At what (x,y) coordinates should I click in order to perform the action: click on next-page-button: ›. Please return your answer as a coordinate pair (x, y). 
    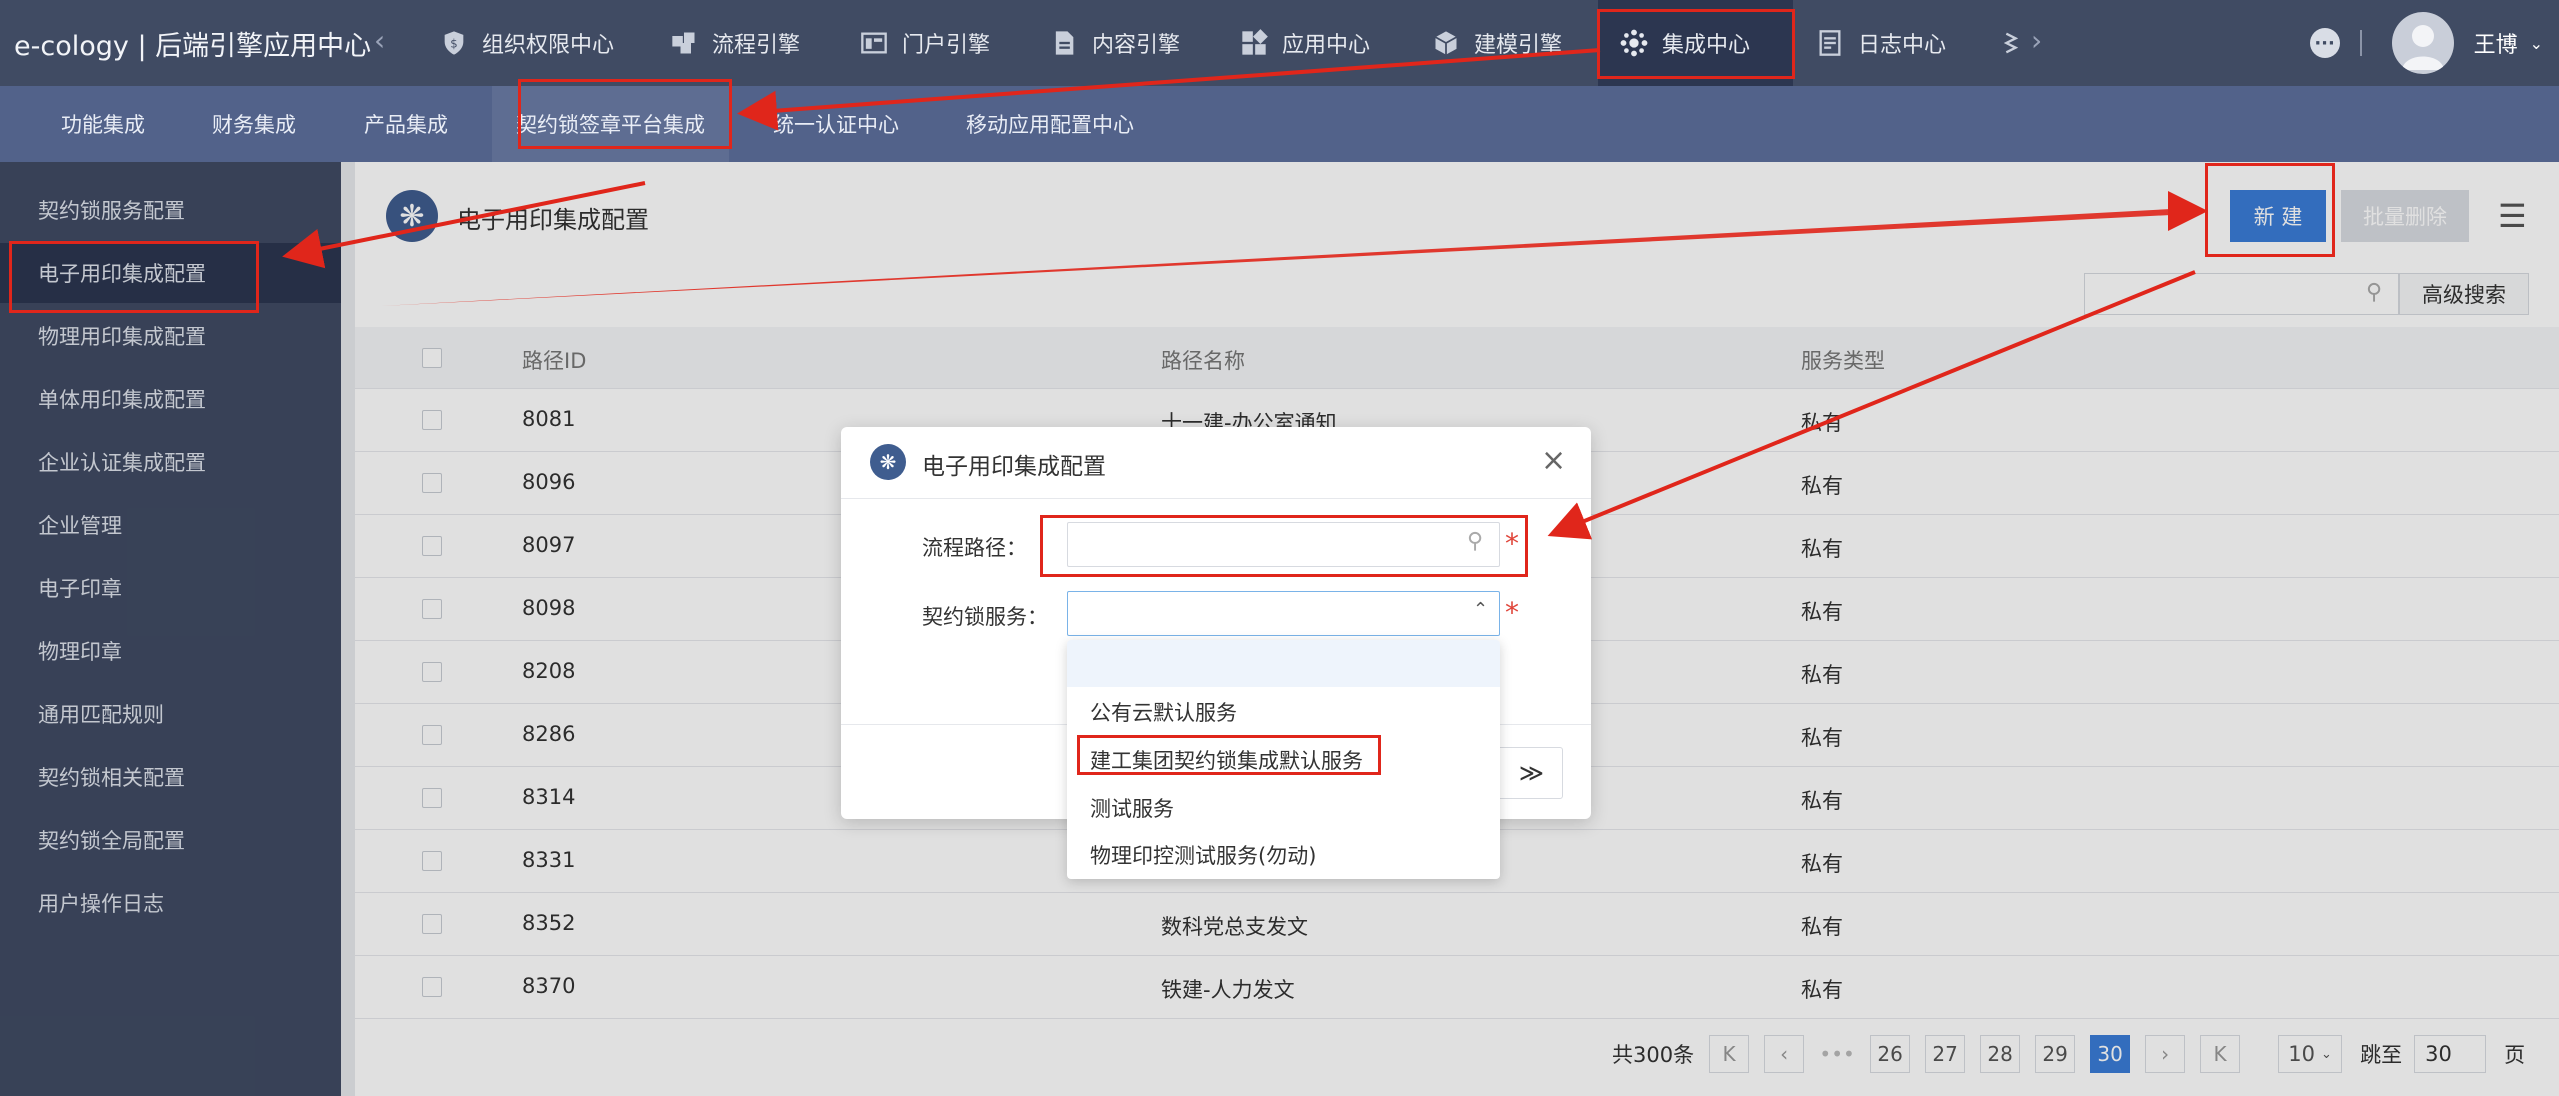
    Looking at the image, I should click on (2165, 1054).